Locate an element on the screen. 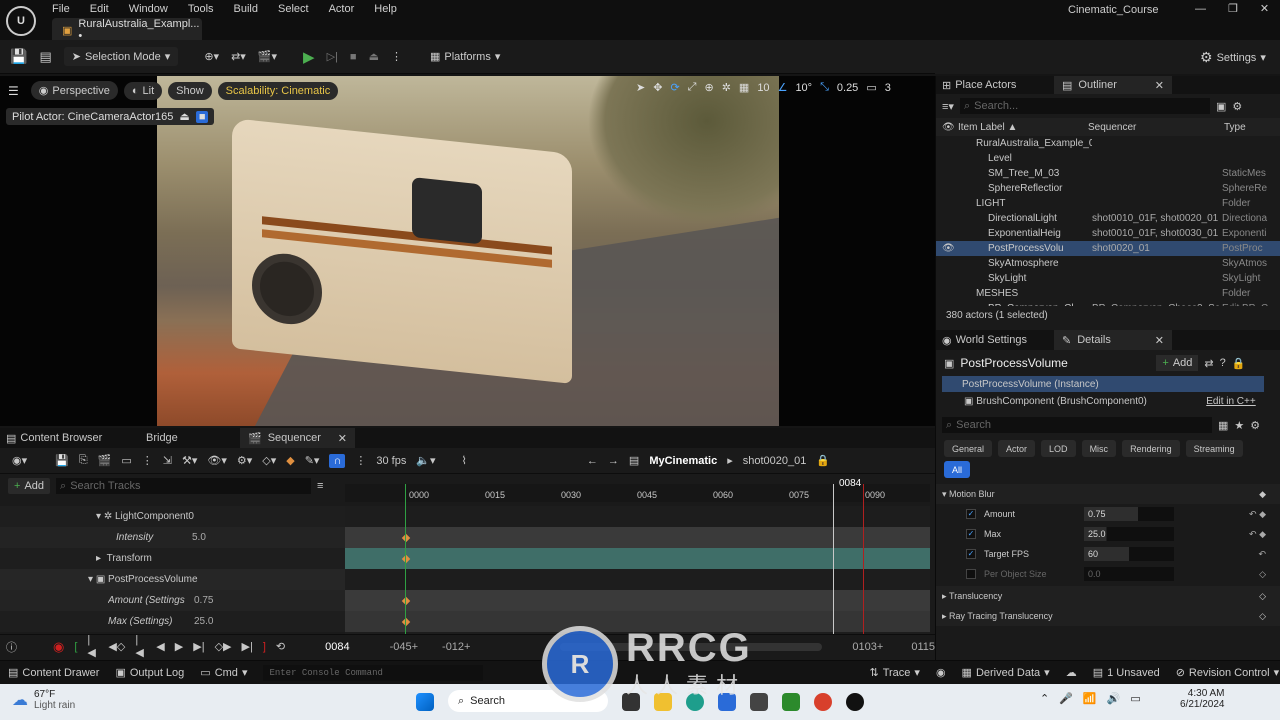  property-value-slider: 0.75 is located at coordinates (1129, 514).